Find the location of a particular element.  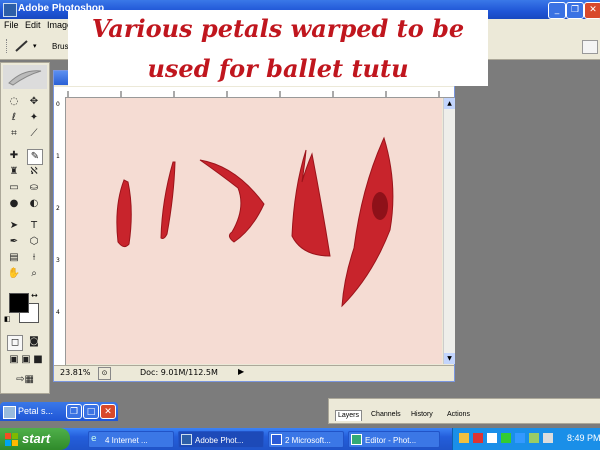

slice-tool-icon: ⟋ is located at coordinates (34, 134).